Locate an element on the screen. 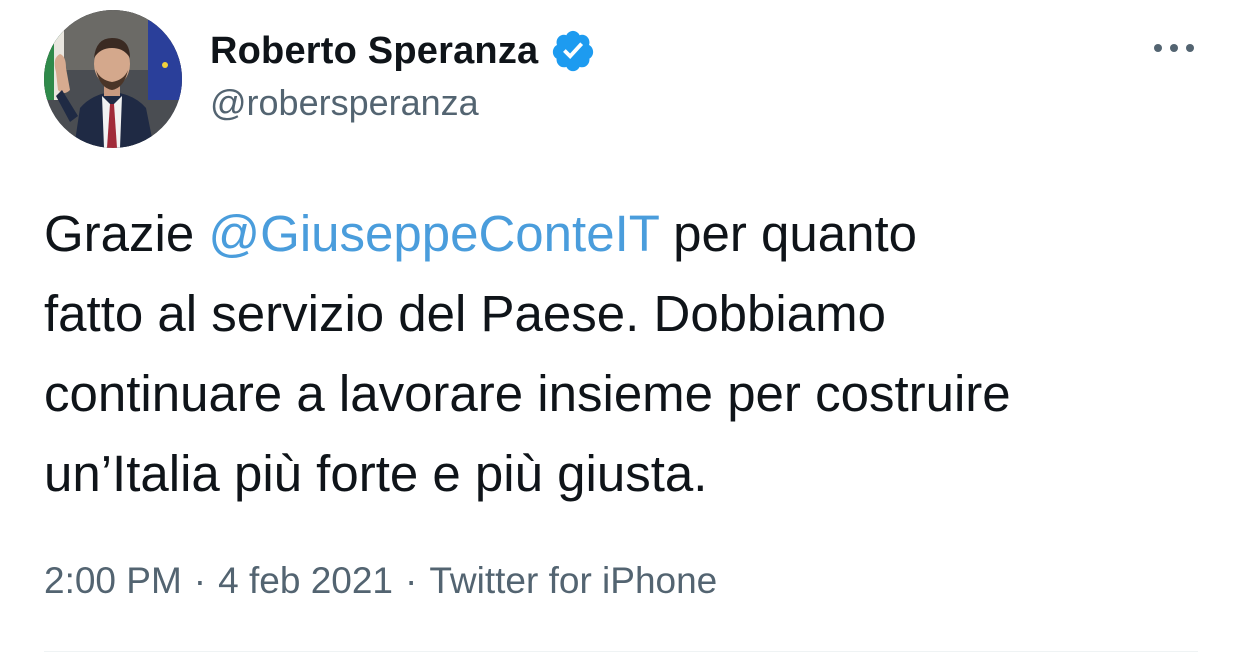 The image size is (1242, 653). author-handle: @robersperanza is located at coordinates (344, 103).